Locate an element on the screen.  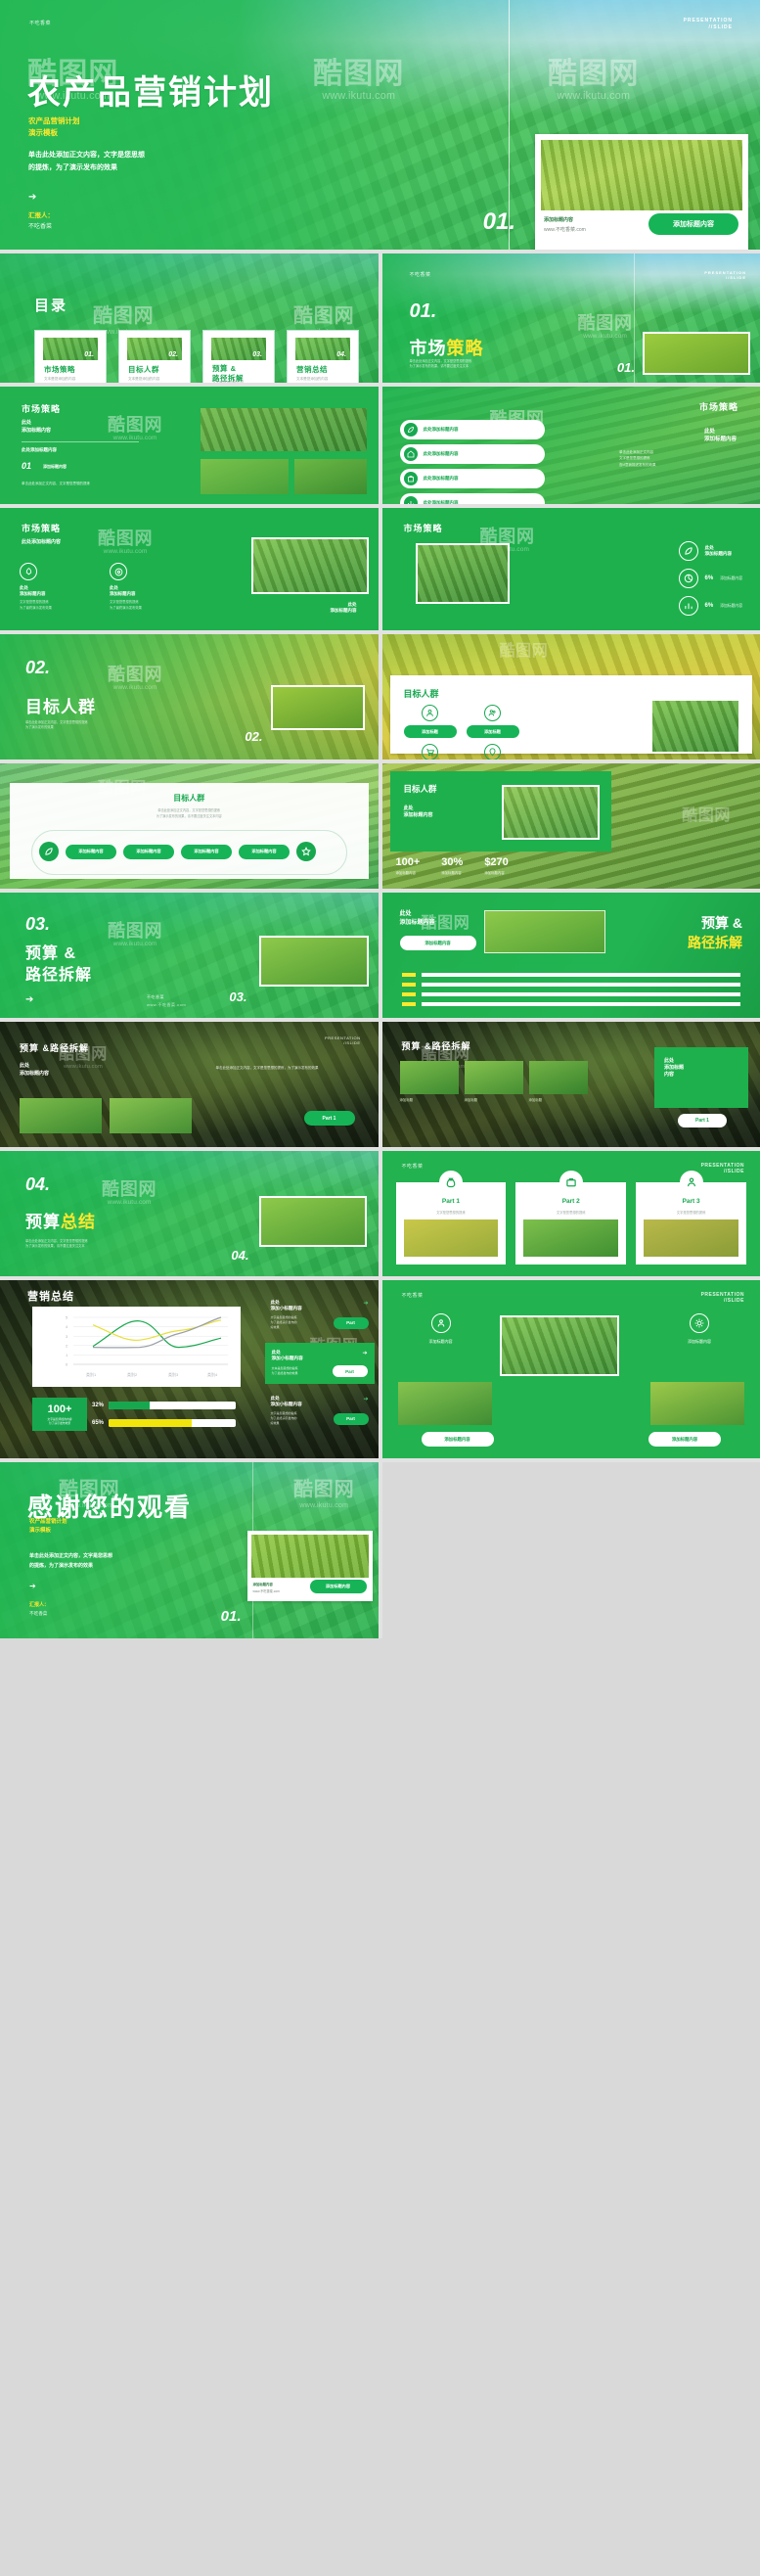
stat-item: 100+ 添加标题内容 is located at coordinates (408, 866).